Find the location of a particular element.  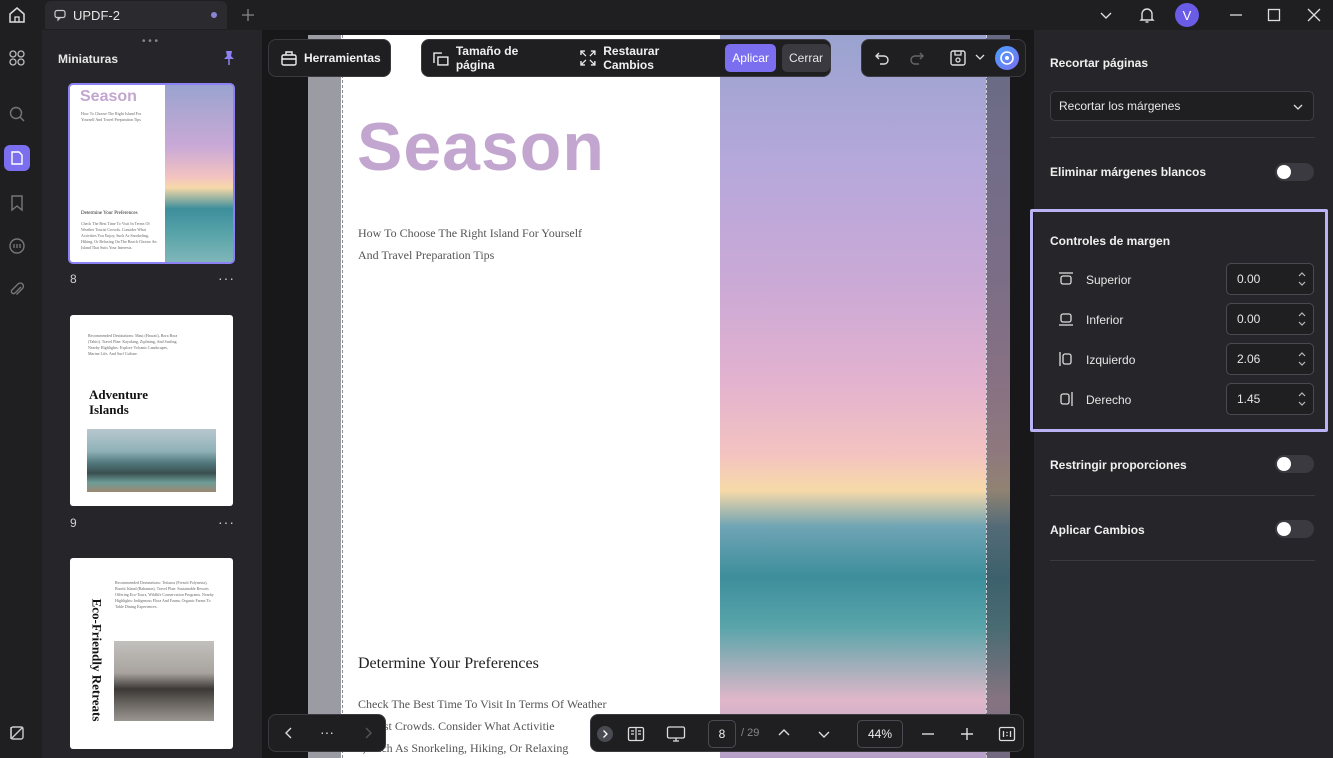

pin-icon is located at coordinates (229, 58).